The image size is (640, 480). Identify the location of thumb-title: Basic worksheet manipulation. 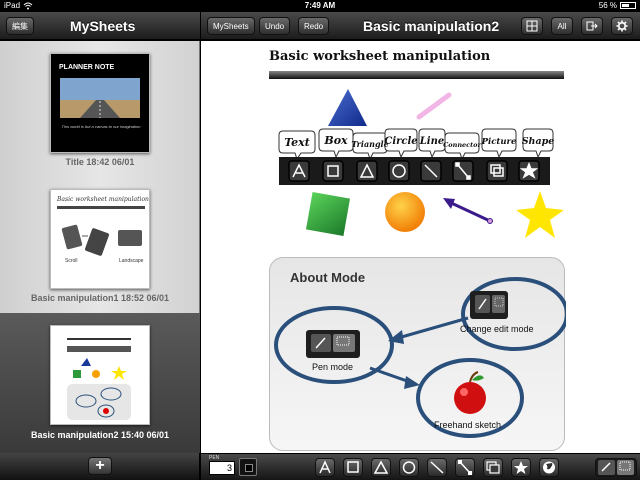
(103, 199).